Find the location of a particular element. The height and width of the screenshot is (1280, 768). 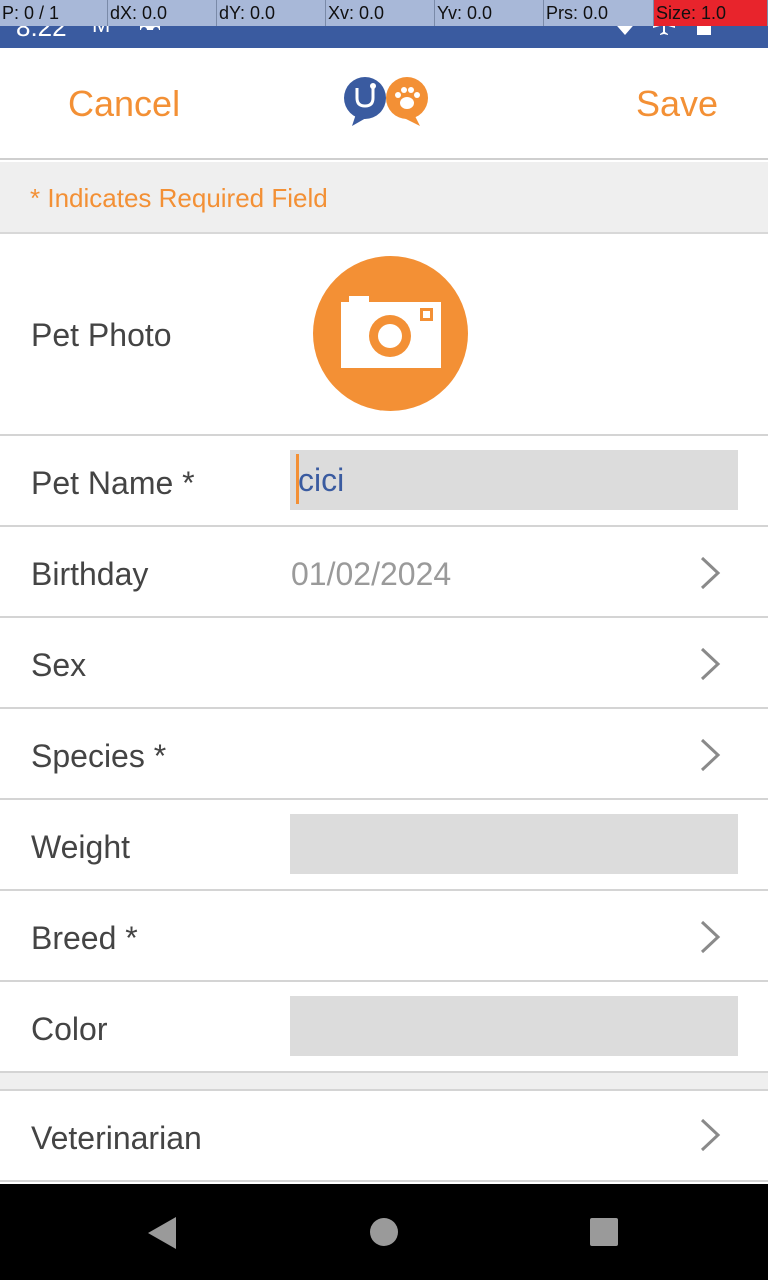

pet-photo-label: Pet Photo is located at coordinates (101, 335).